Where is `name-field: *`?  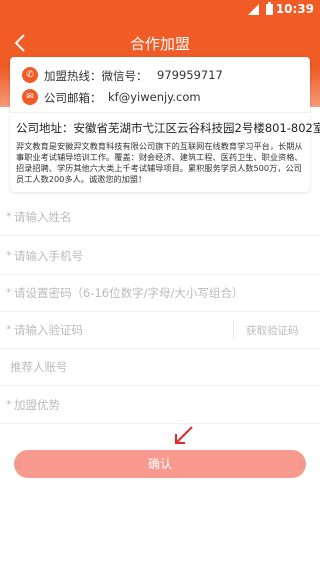 name-field: * is located at coordinates (160, 218).